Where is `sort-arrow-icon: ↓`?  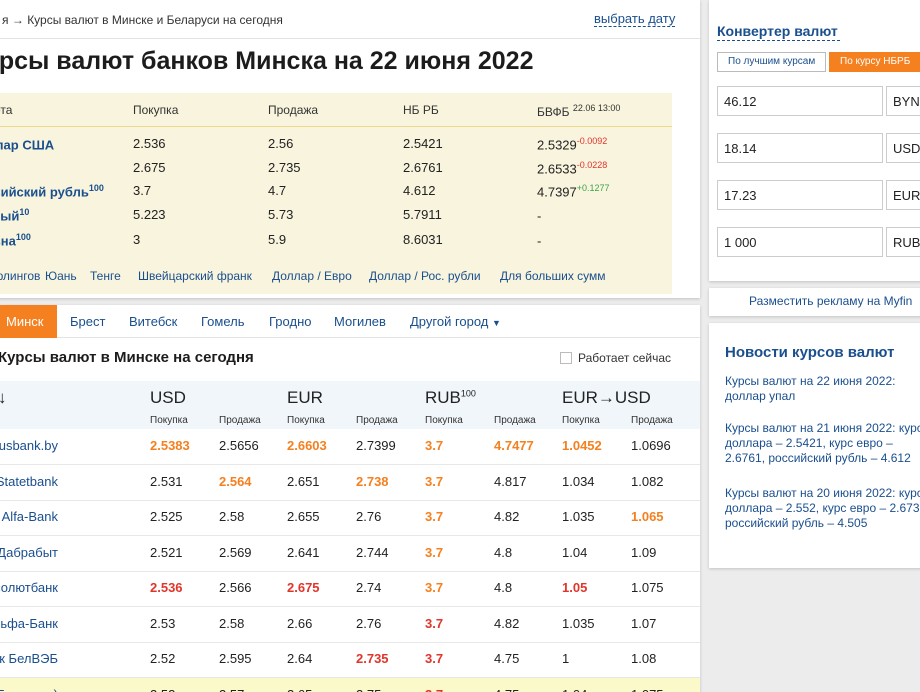
sort-arrow-icon: ↓ is located at coordinates (3, 398).